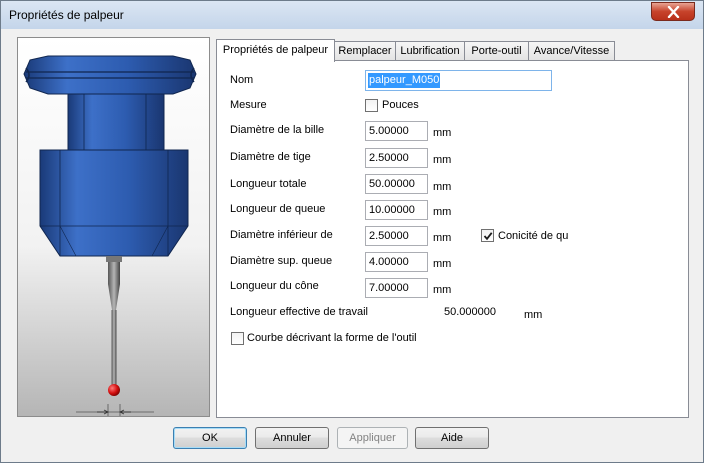  I want to click on tab-lubrication: Lubrification, so click(430, 51).